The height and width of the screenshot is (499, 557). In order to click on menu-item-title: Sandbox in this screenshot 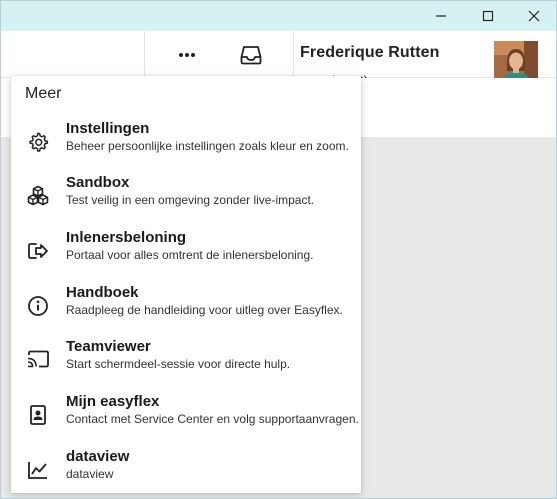, I will do `click(98, 182)`.